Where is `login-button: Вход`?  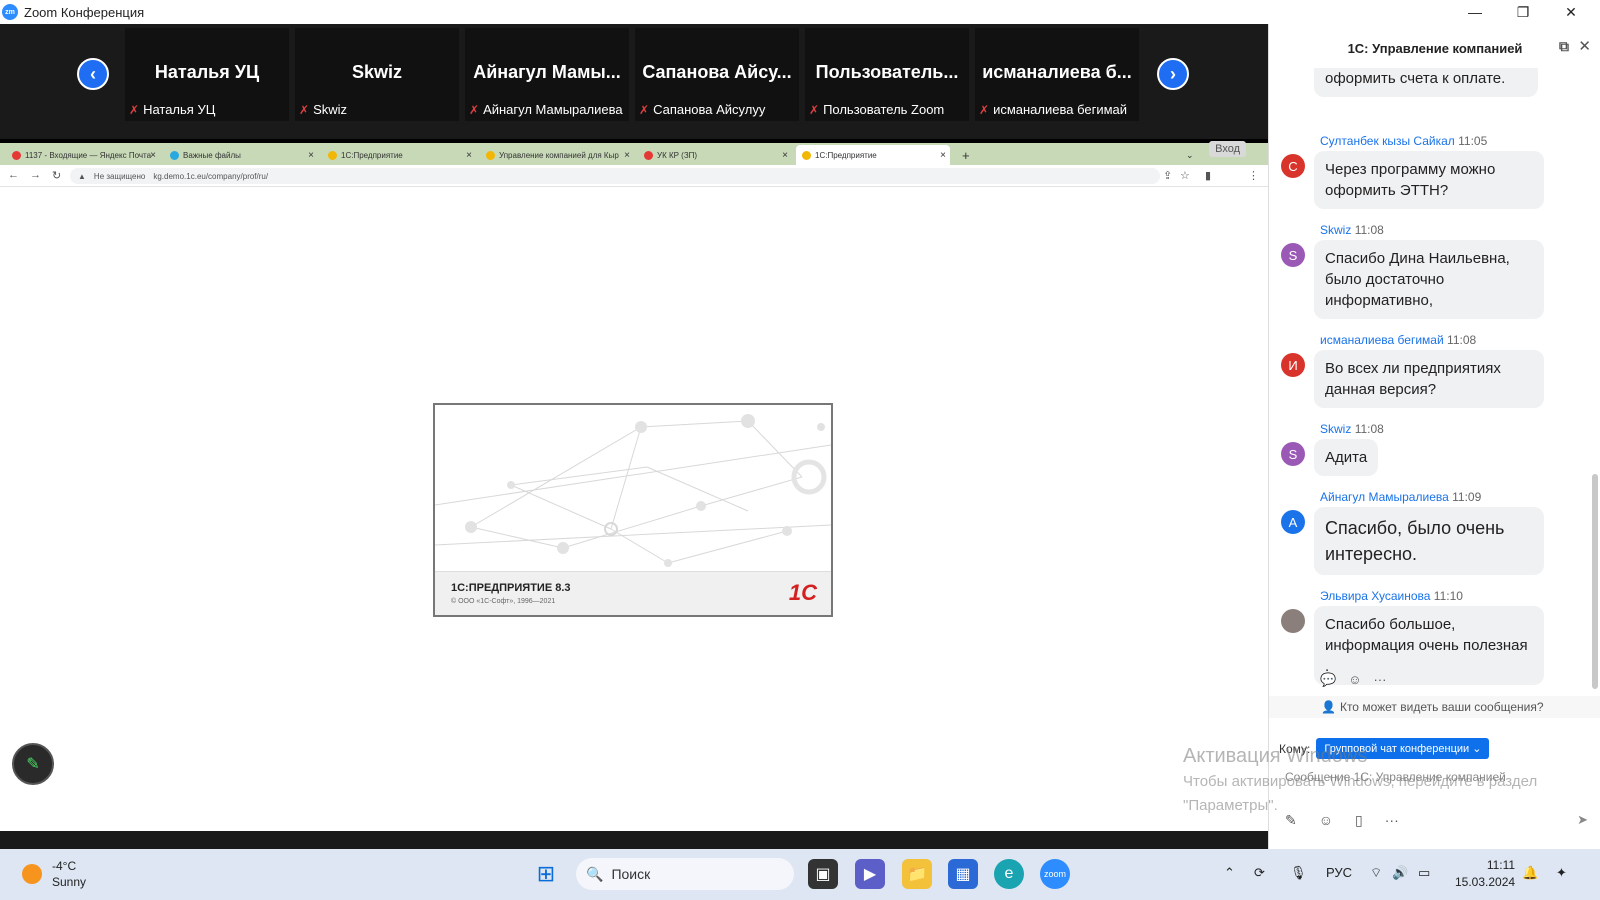
login-button: Вход is located at coordinates (1227, 149).